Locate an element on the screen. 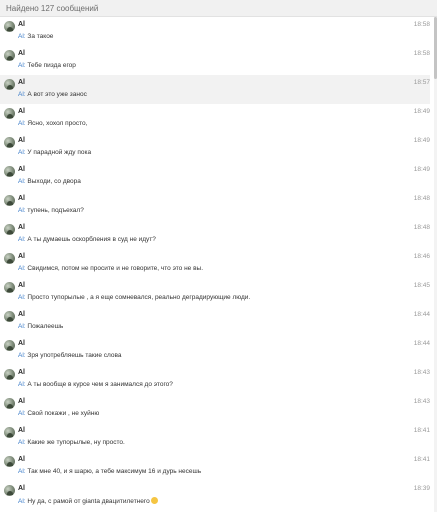 This screenshot has width=437, height=512. result-count-label: Найдено 127 сообщений is located at coordinates (52, 8).